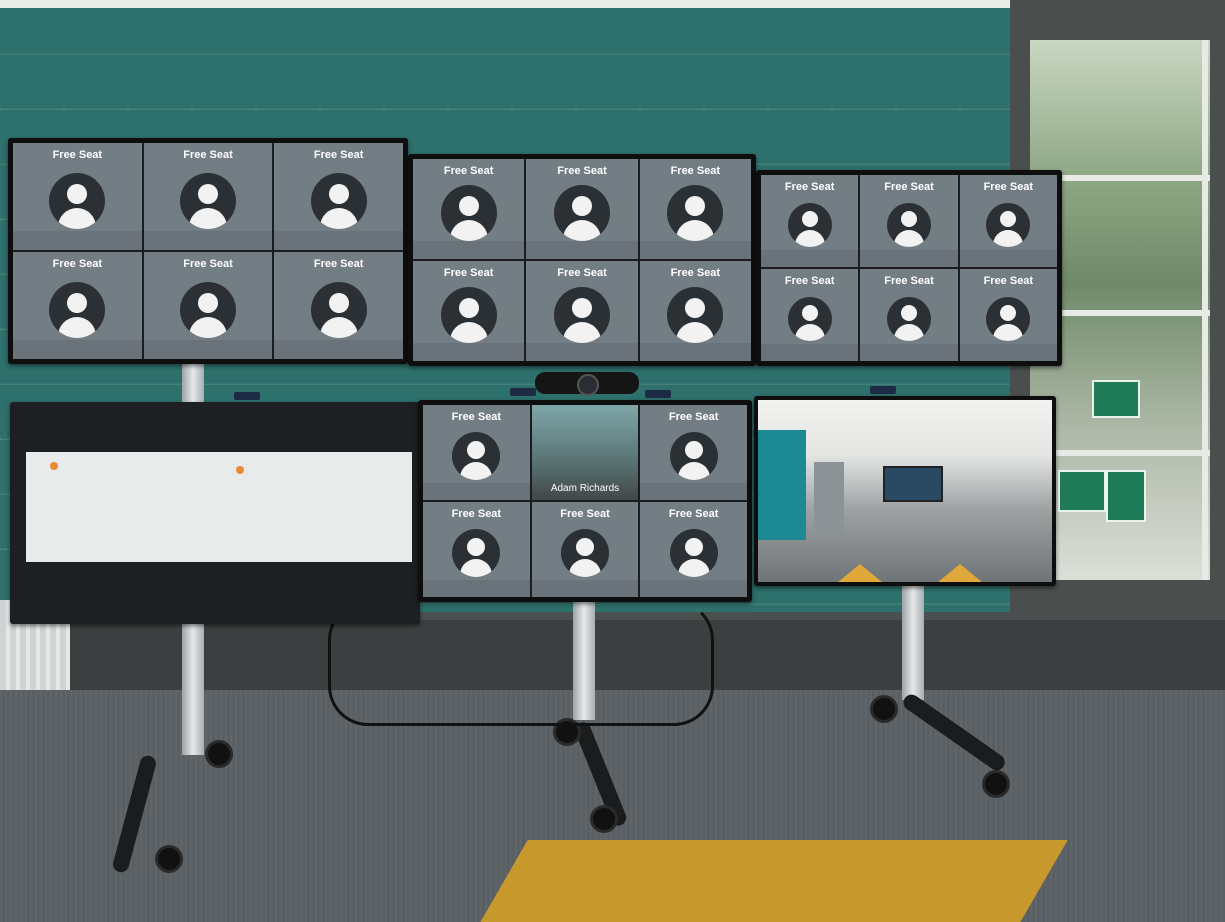 The image size is (1225, 922). I want to click on yellow-rug, so click(769, 881).